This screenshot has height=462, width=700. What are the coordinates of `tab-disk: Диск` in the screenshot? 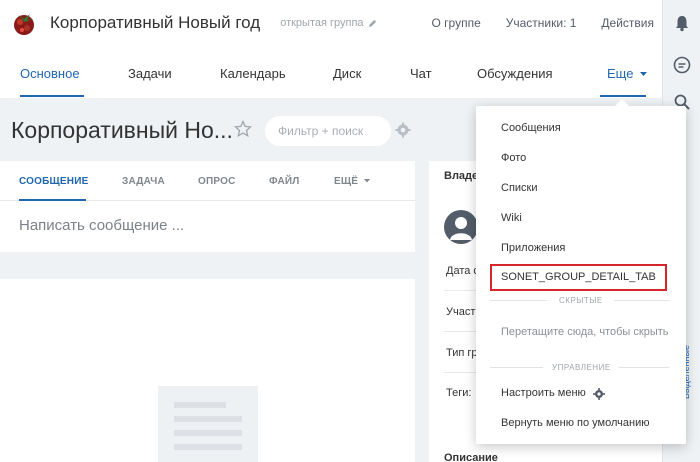 It's located at (347, 73).